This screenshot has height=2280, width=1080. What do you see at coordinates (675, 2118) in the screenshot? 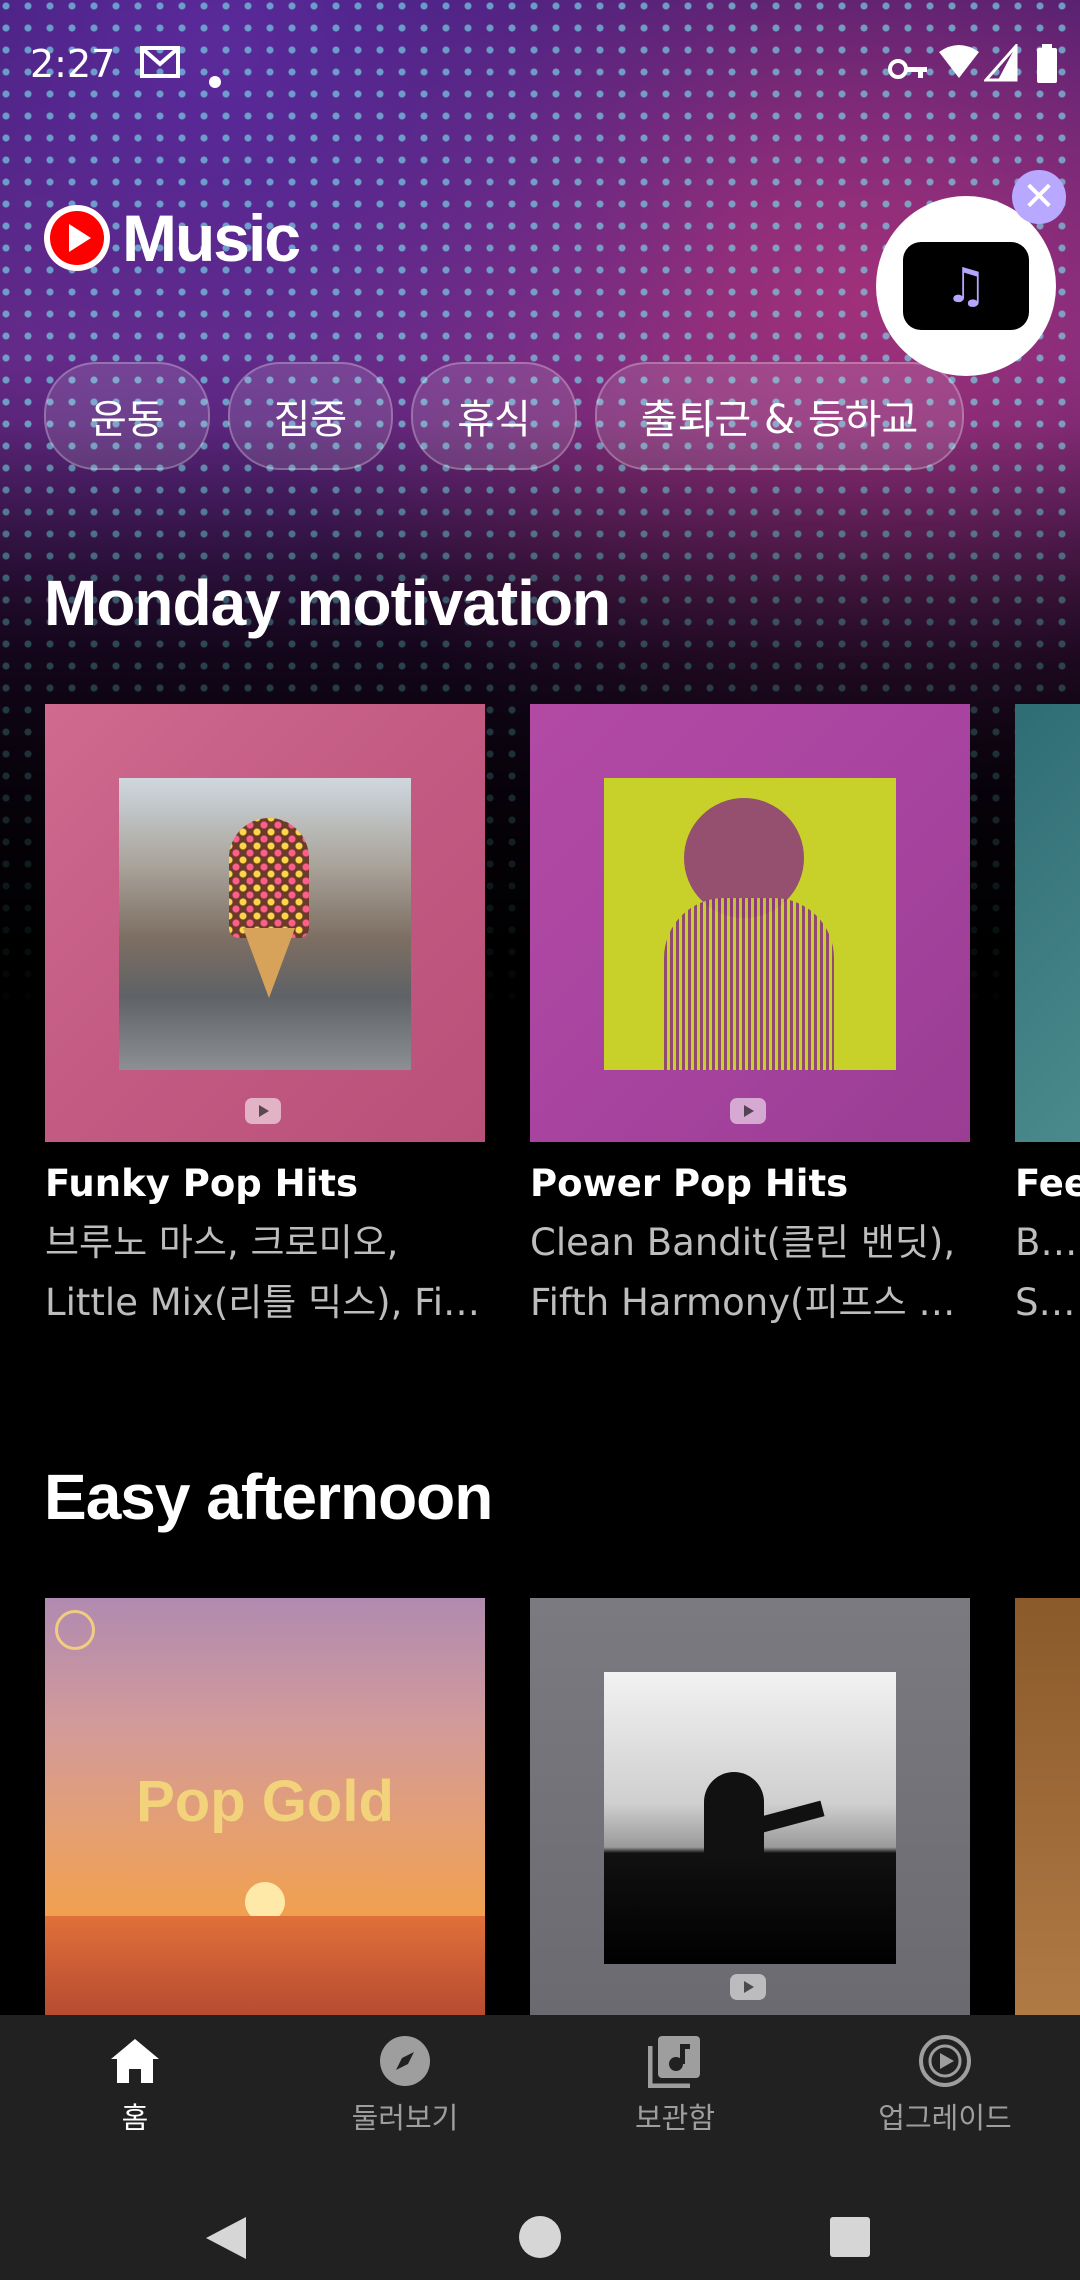
I see `nav-library-label: 보관함` at bounding box center [675, 2118].